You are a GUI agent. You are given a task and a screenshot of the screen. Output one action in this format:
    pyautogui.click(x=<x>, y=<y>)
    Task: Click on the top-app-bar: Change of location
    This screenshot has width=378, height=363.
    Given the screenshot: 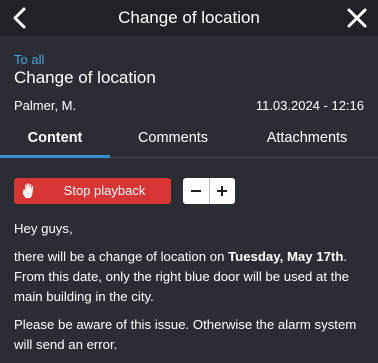 What is the action you would take?
    pyautogui.click(x=189, y=18)
    